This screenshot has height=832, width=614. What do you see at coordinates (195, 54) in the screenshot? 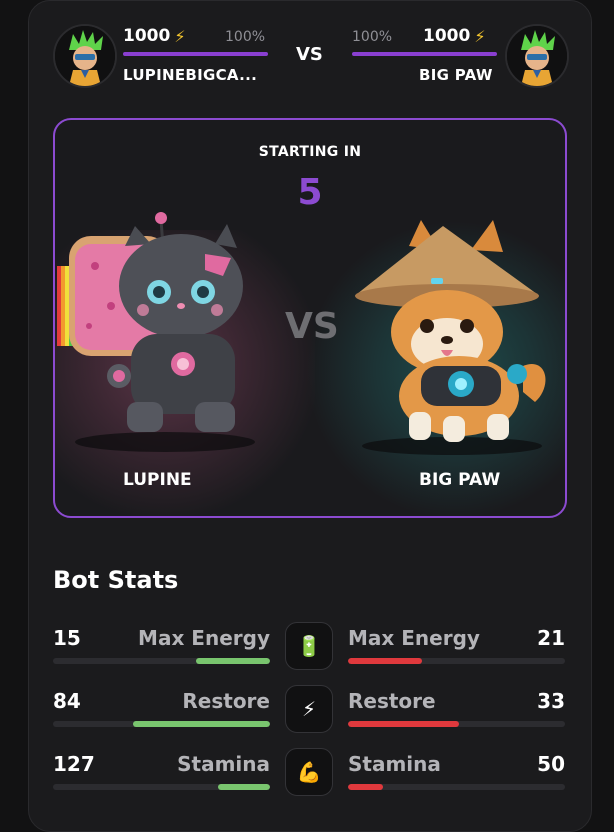
I see `player-left-health-bar` at bounding box center [195, 54].